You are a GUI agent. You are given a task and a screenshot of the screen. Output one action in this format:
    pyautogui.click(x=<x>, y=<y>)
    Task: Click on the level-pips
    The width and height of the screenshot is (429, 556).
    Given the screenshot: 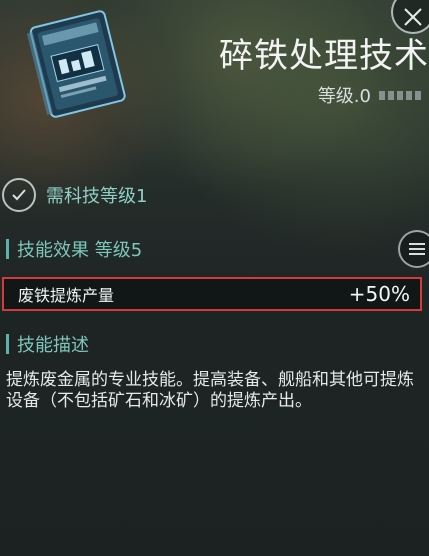 What is the action you would take?
    pyautogui.click(x=400, y=95)
    